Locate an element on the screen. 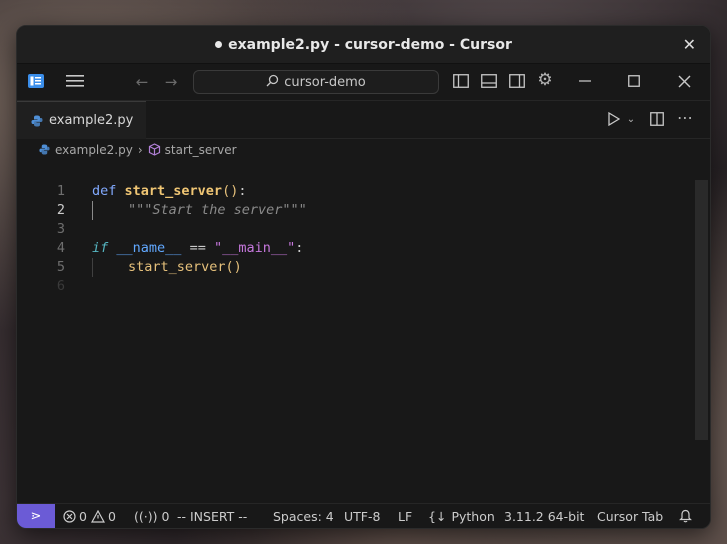  toggle-panel-icon is located at coordinates (489, 81).